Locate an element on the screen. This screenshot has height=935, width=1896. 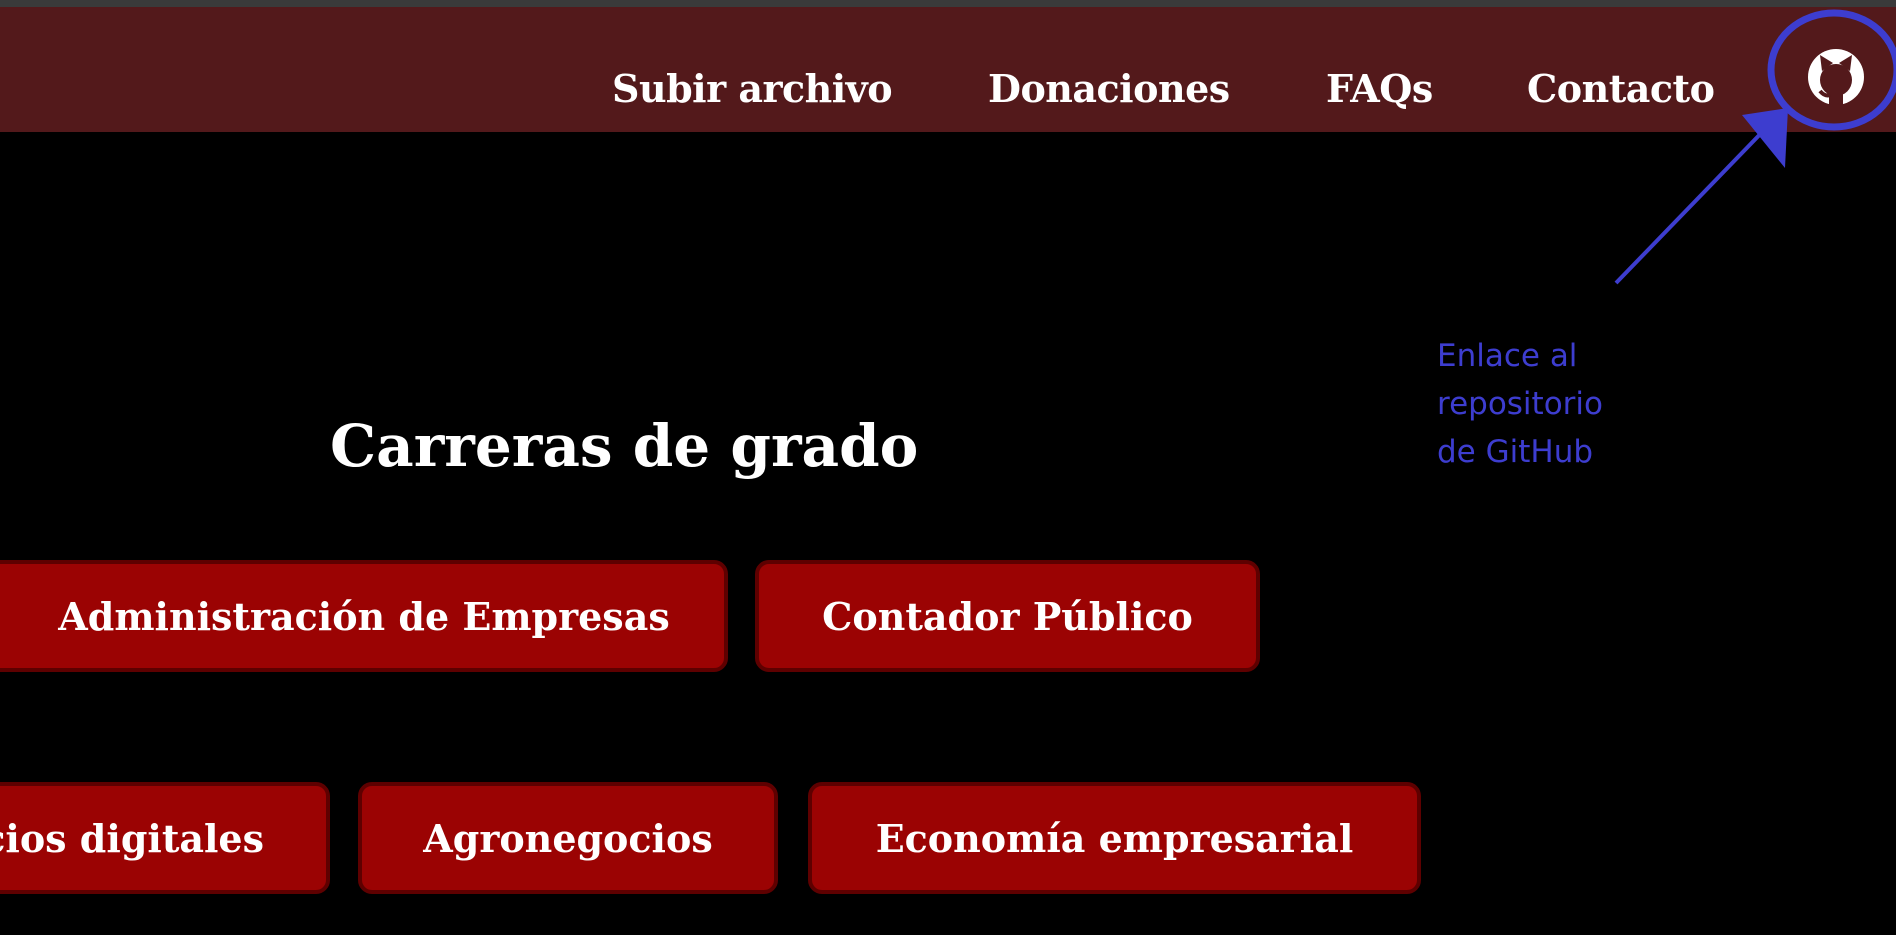
career-button-administracion: Administración de Empresas is located at coordinates (364, 616).